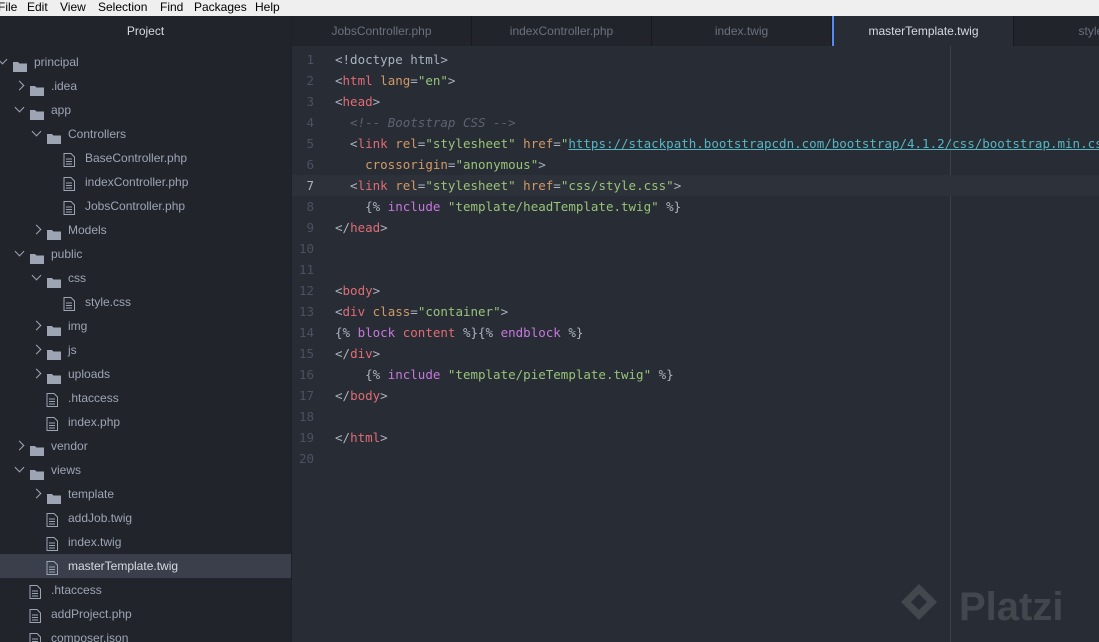 The height and width of the screenshot is (642, 1099). I want to click on tree-label: addProject.php, so click(91, 614).